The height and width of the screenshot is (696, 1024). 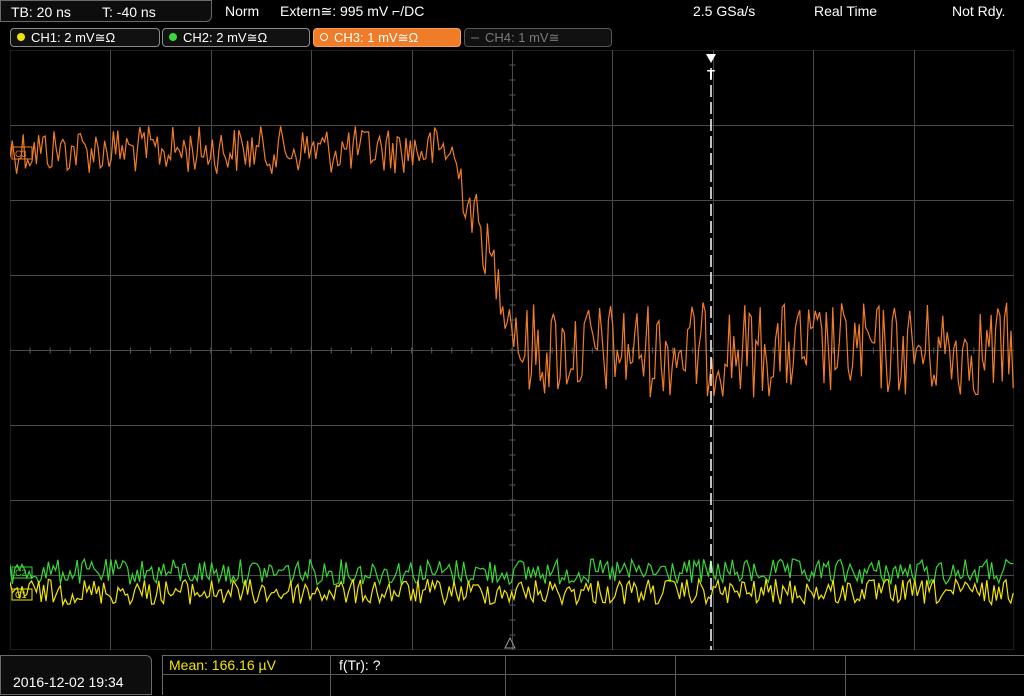 I want to click on run-status: Not Rdy., so click(x=979, y=11).